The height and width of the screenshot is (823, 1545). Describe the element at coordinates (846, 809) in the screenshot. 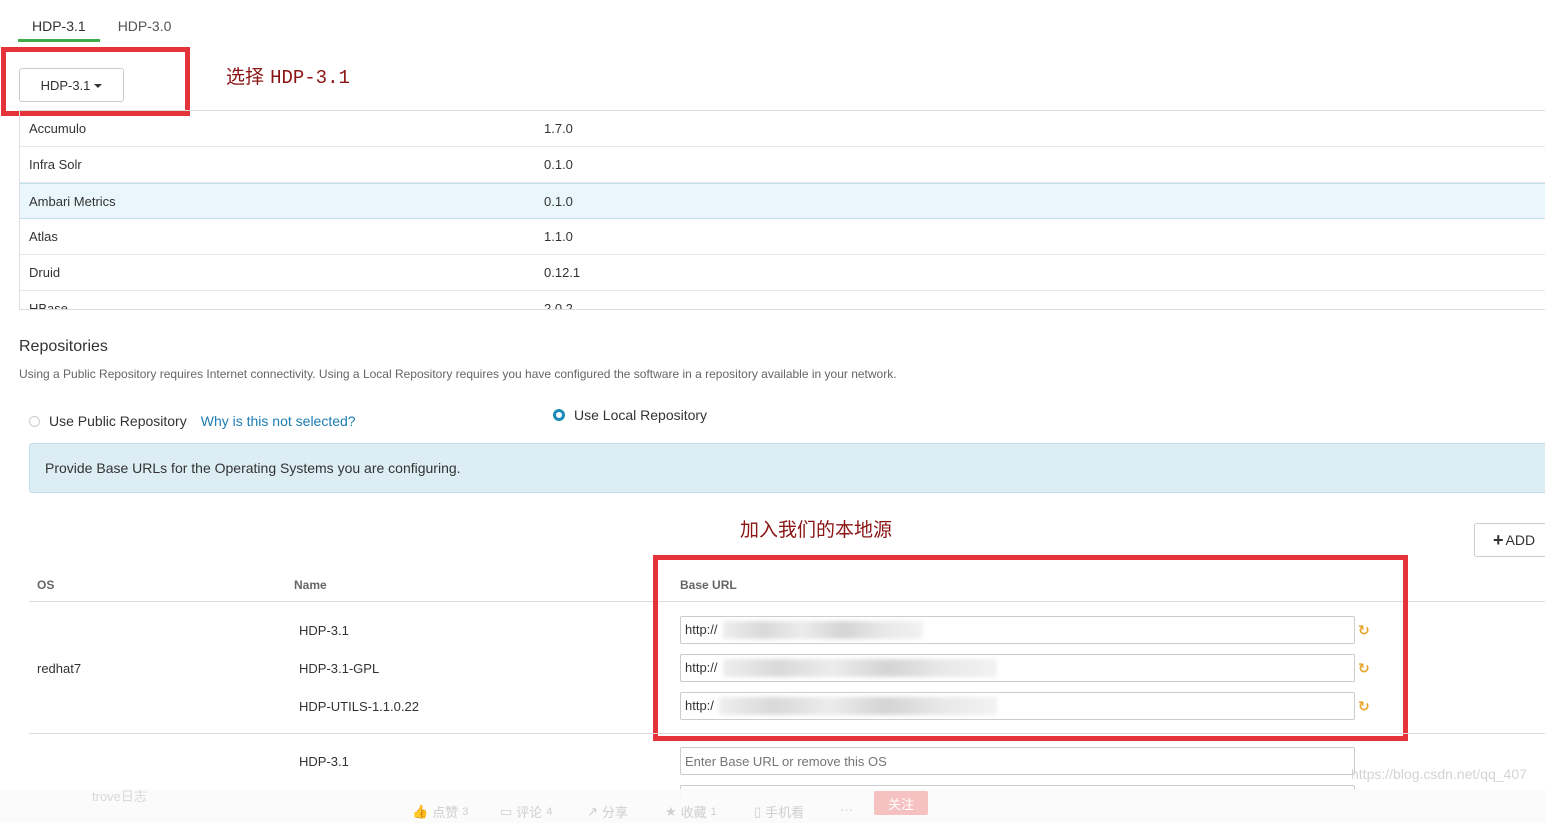

I see `more-button: ···` at that location.